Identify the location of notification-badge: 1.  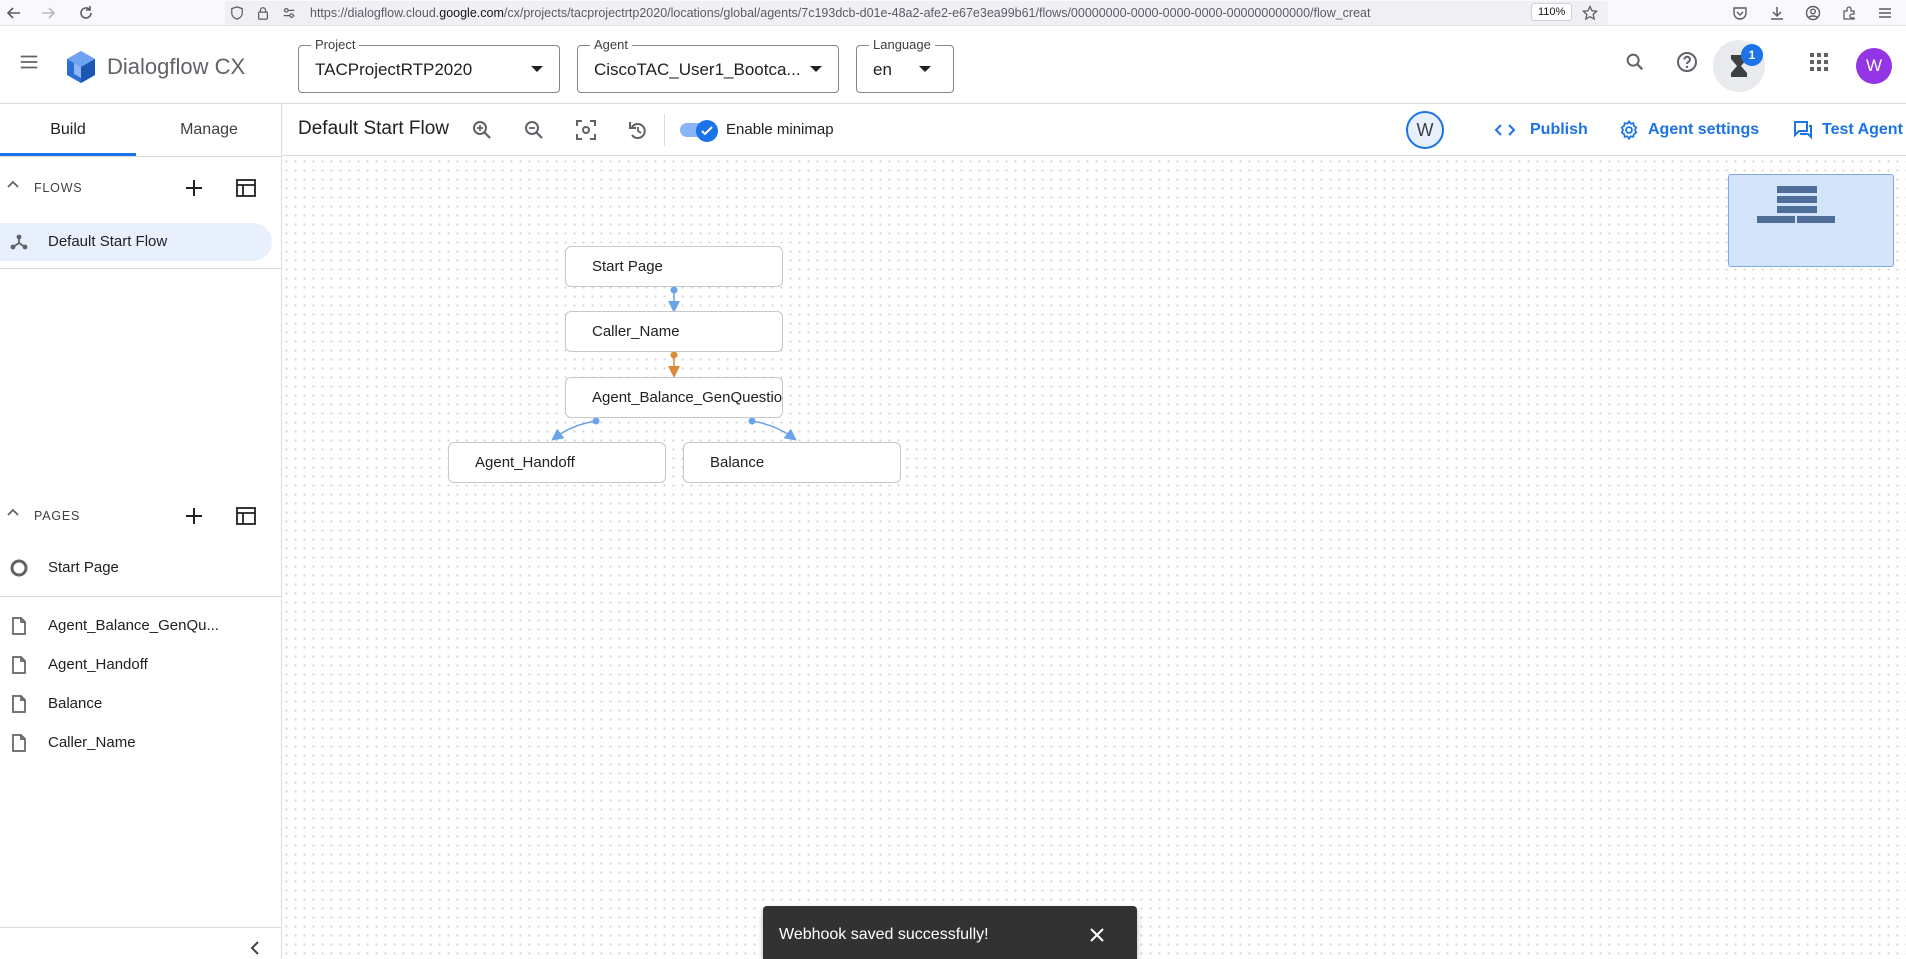
(1752, 55).